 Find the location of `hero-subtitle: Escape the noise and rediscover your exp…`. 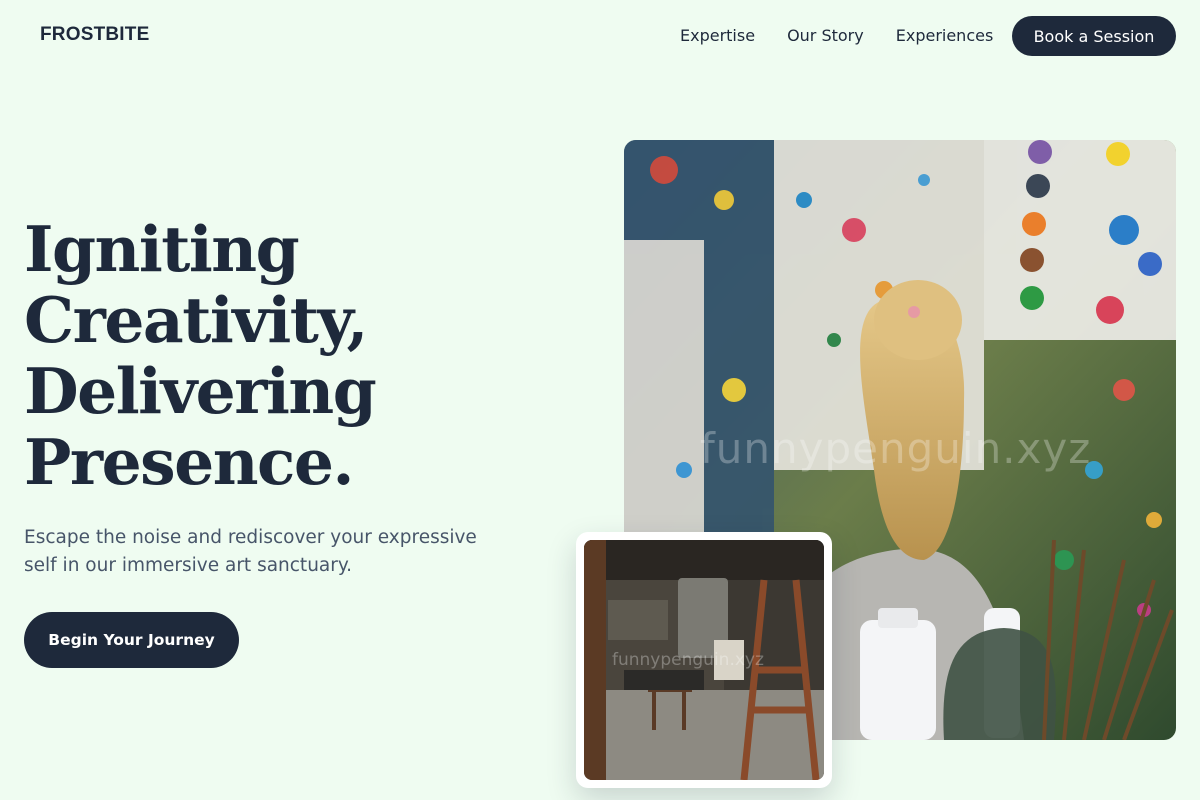

hero-subtitle: Escape the noise and rediscover your exp… is located at coordinates (250, 551).